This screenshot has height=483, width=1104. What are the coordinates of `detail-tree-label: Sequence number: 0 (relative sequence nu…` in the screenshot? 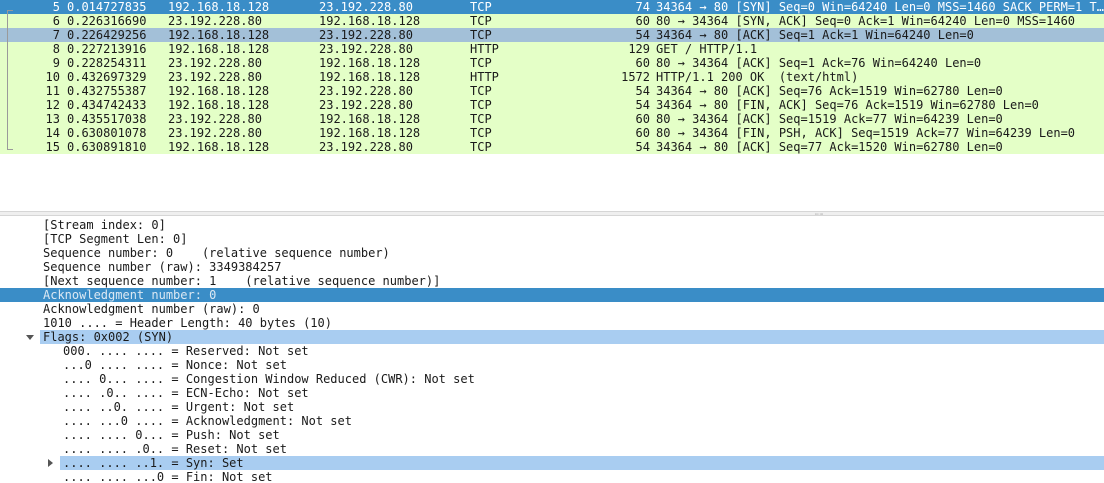 It's located at (216, 253).